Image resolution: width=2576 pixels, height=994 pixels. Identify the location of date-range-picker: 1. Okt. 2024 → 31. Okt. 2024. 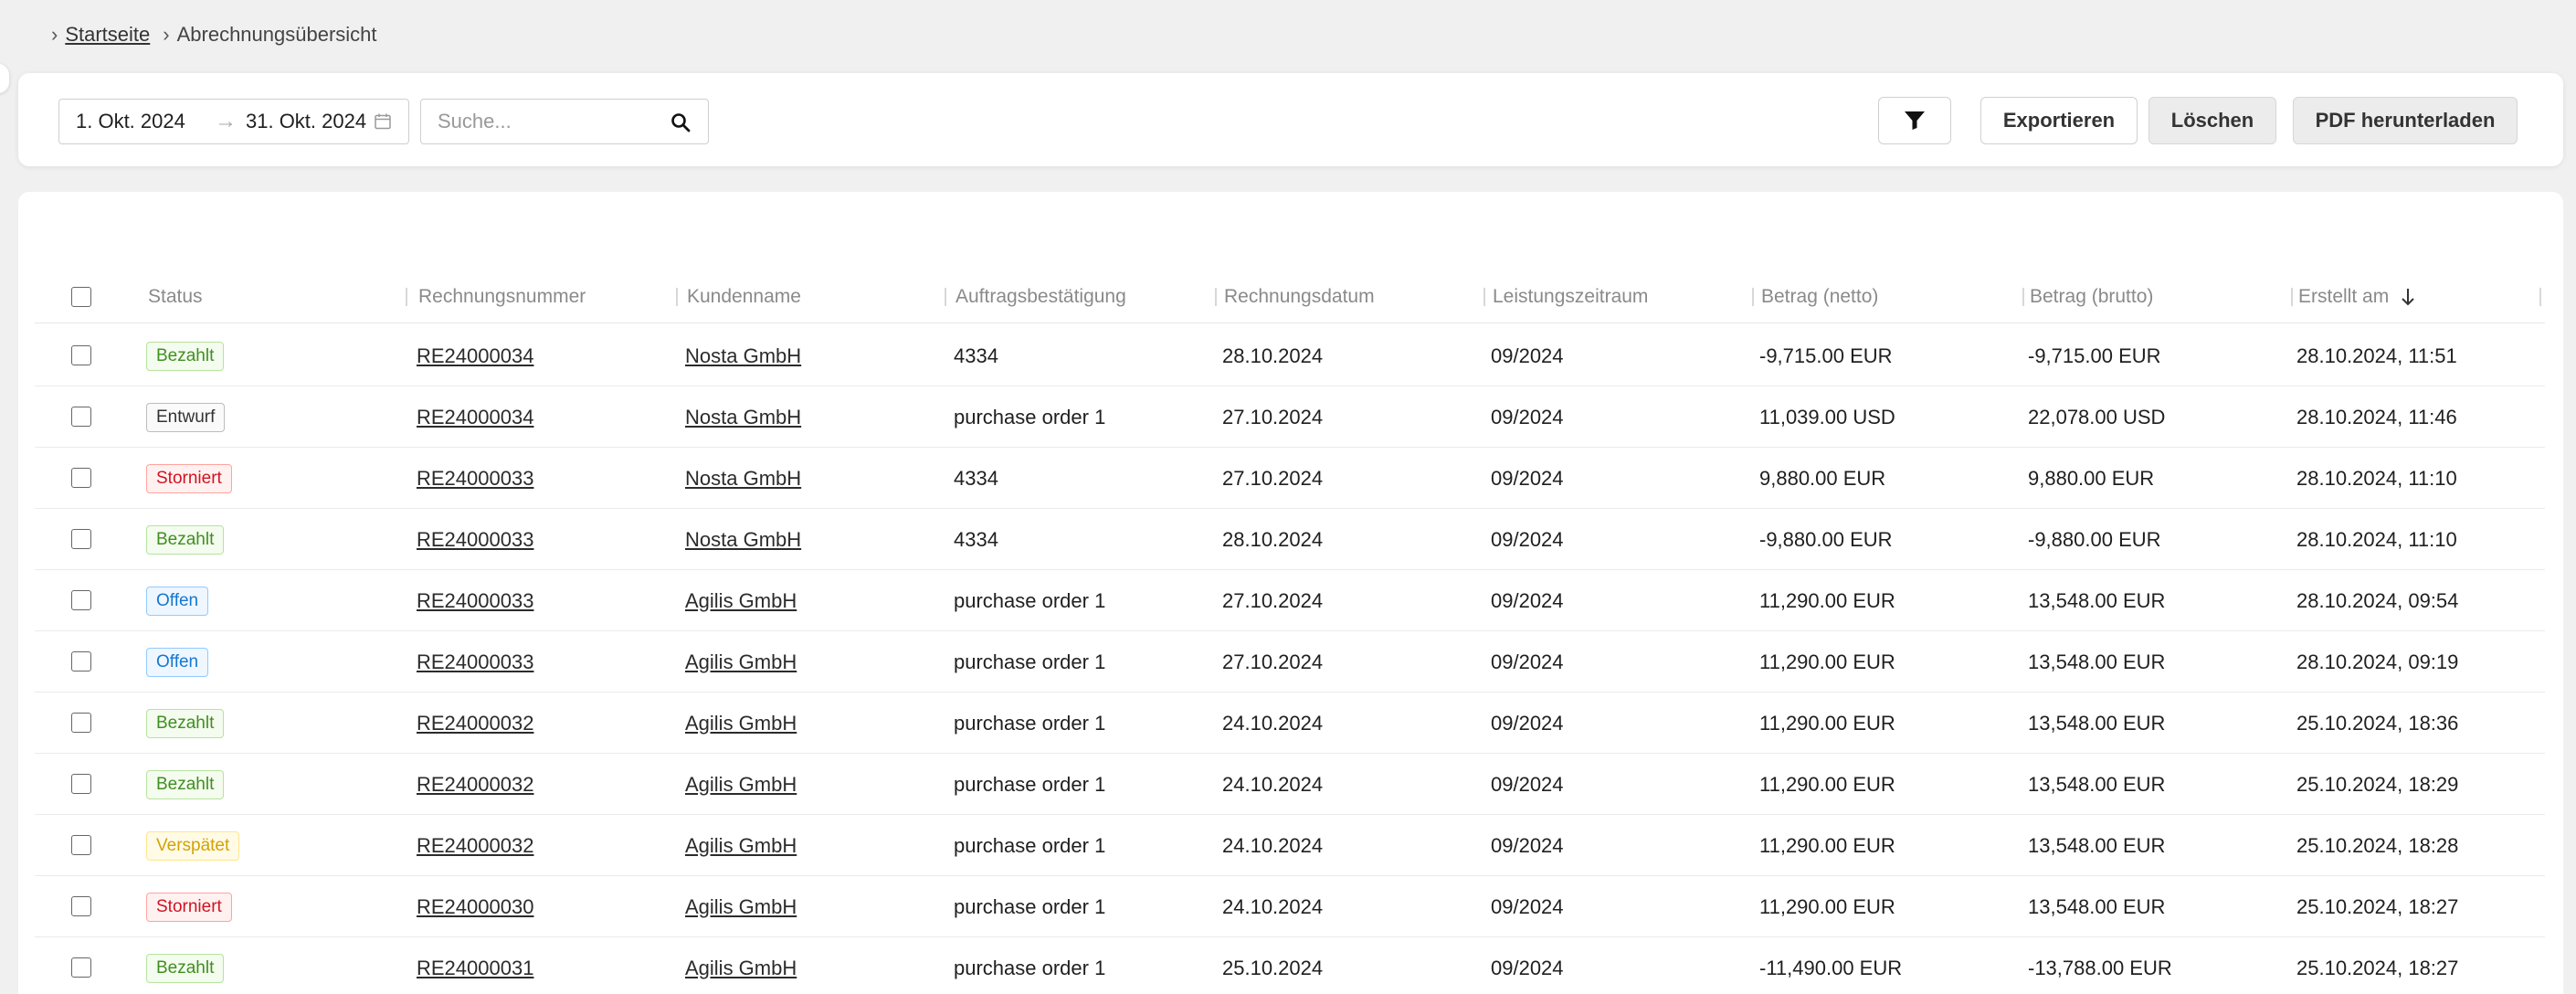
(234, 122).